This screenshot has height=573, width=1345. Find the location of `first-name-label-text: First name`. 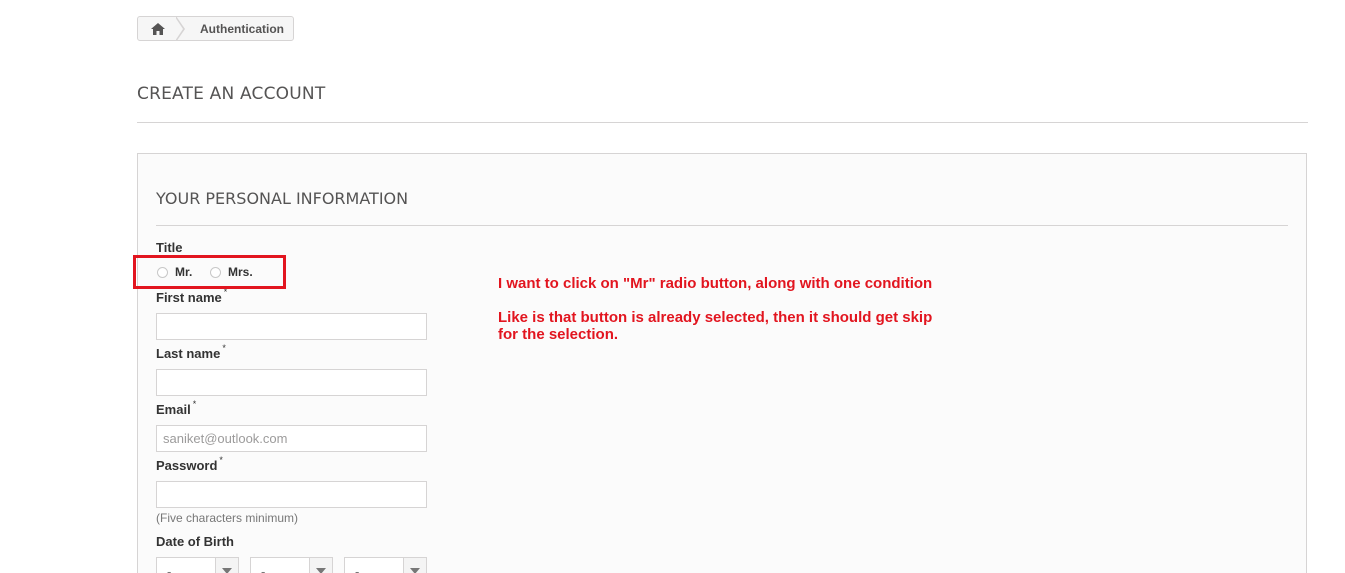

first-name-label-text: First name is located at coordinates (189, 297).